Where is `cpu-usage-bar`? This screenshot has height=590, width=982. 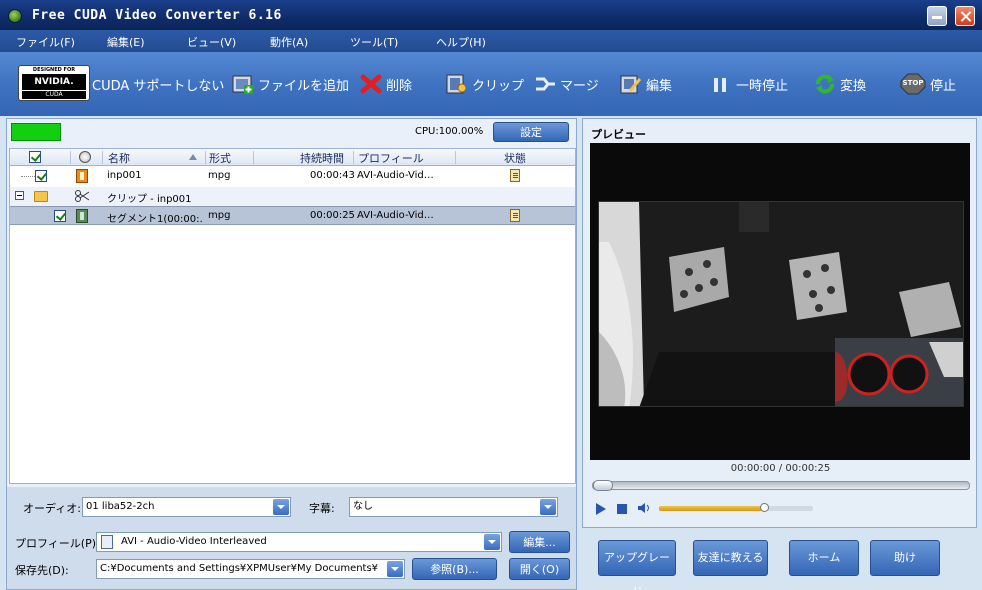
cpu-usage-bar is located at coordinates (36, 132).